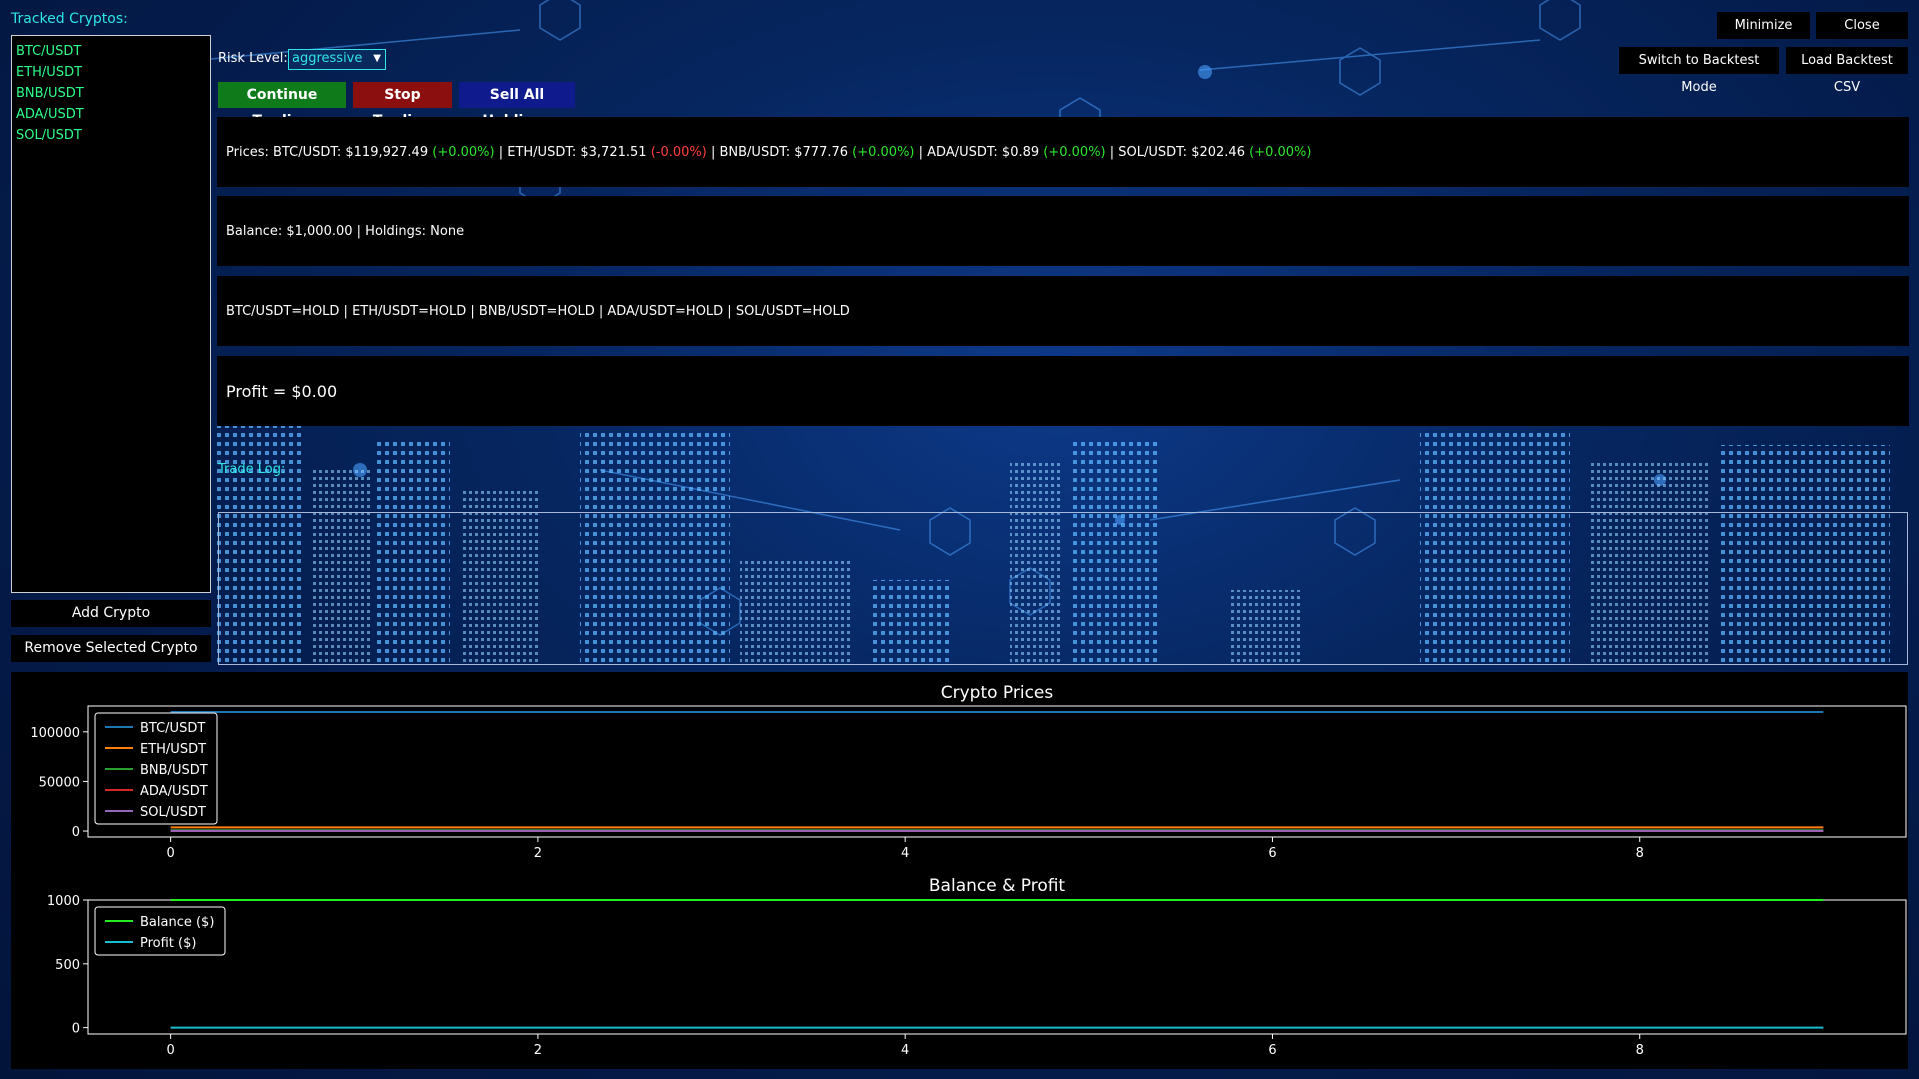  I want to click on list-item-sol: SOL/USDT, so click(111, 135).